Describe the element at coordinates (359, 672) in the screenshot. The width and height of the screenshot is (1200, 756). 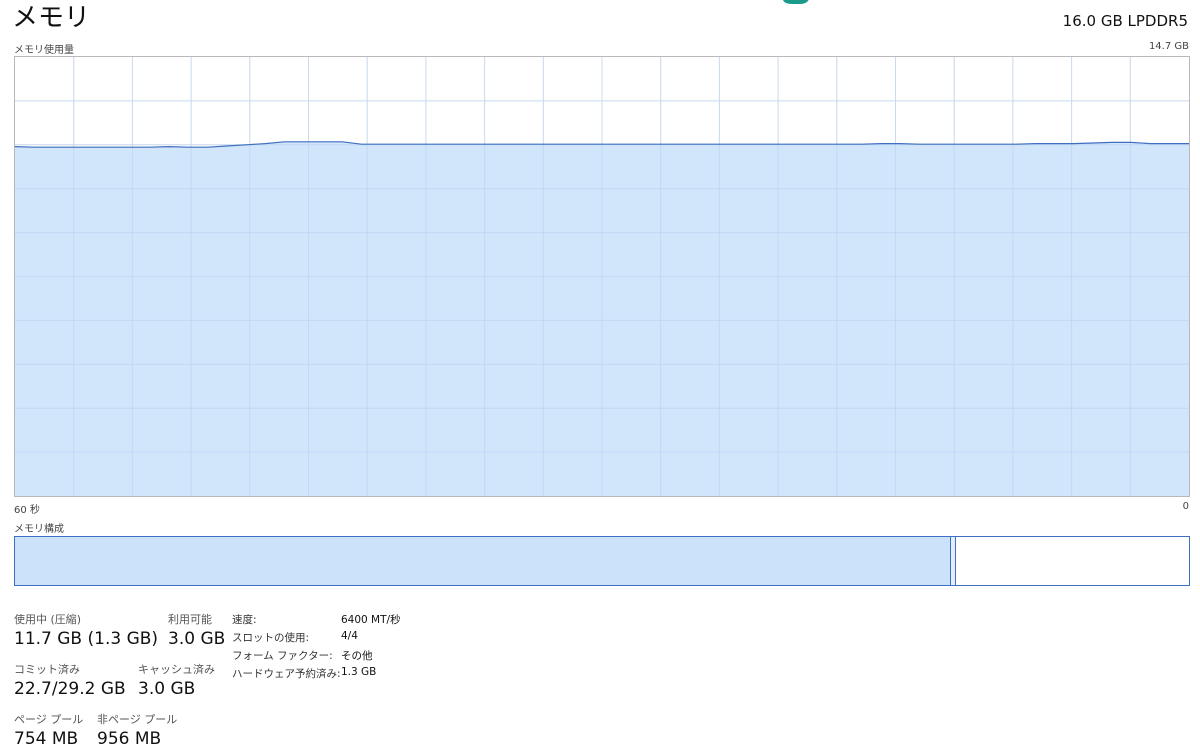
I see `hardware-reserved-value: 1.3 GB` at that location.